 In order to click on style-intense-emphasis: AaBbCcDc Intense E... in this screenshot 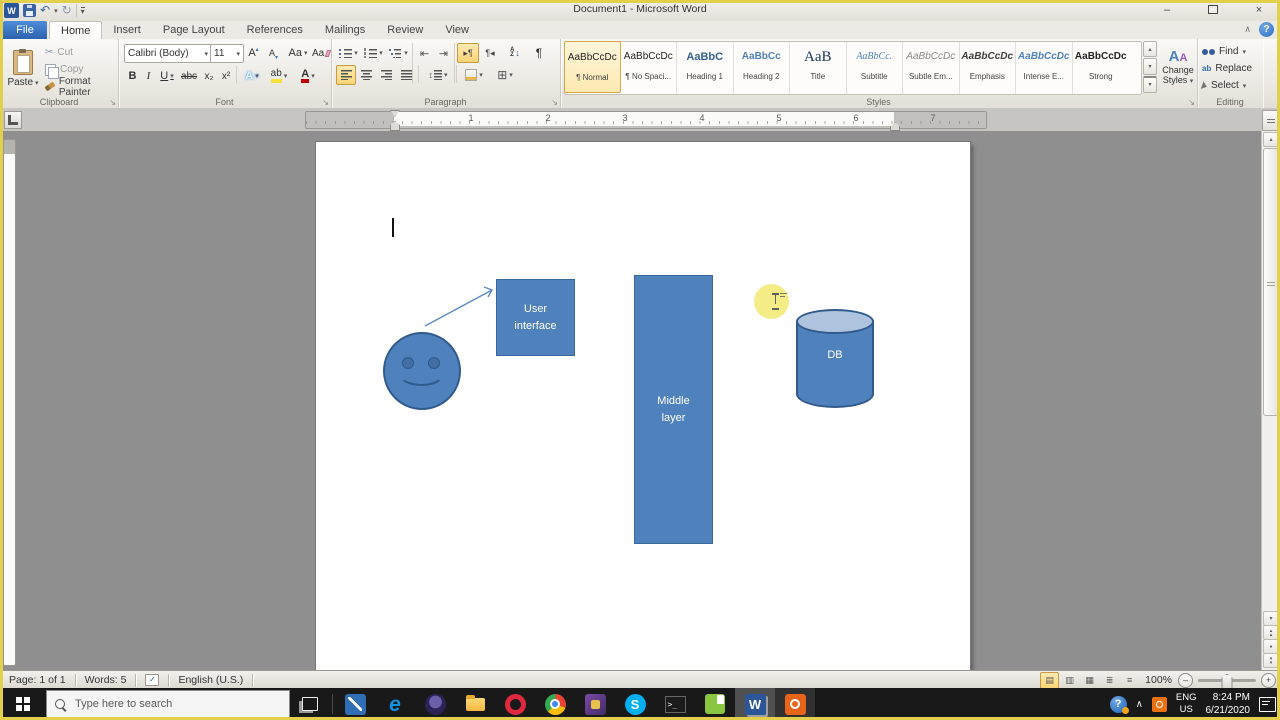, I will do `click(1044, 68)`.